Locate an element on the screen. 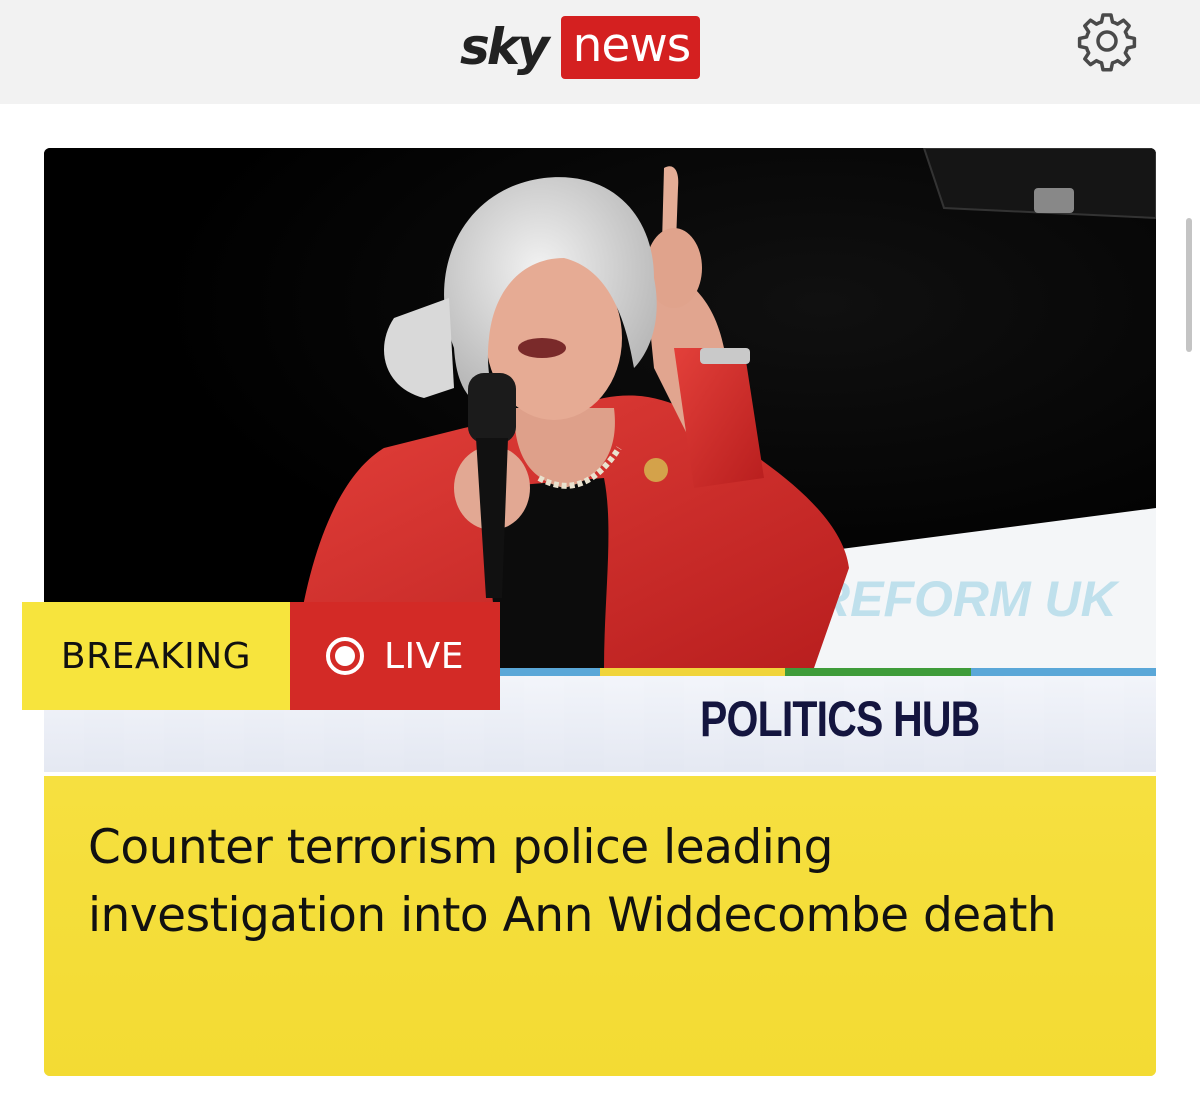 This screenshot has width=1200, height=1101. top-header: sky news is located at coordinates (600, 52).